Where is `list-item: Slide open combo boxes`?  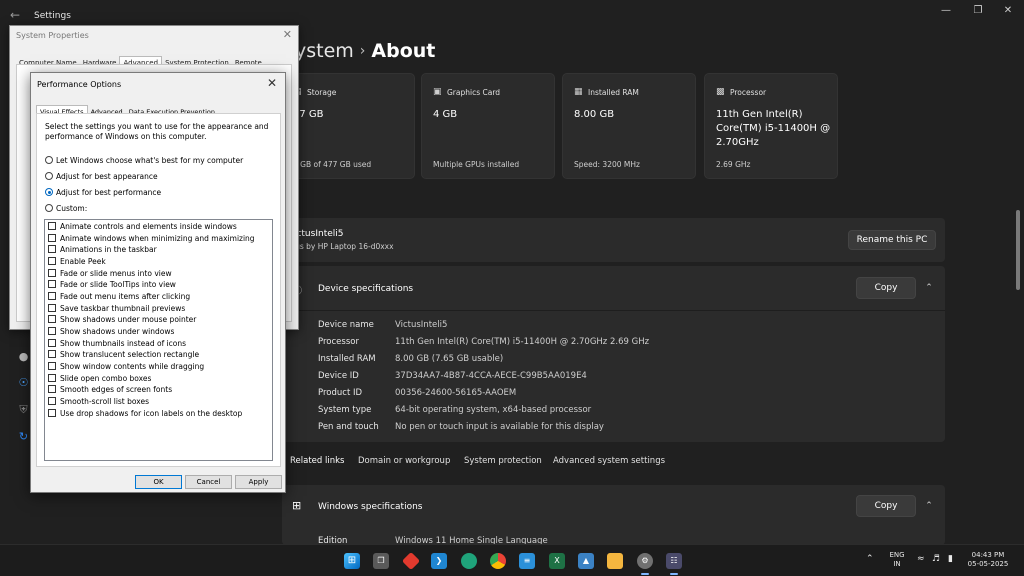 list-item: Slide open combo boxes is located at coordinates (99, 379).